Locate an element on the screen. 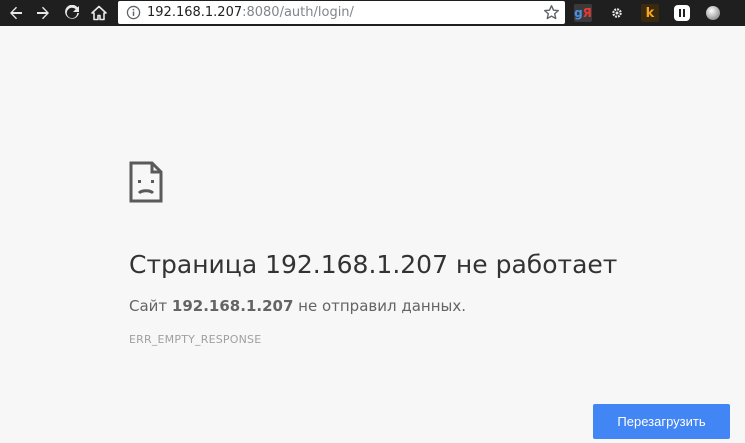 This screenshot has width=745, height=443. globe-icon is located at coordinates (713, 13).